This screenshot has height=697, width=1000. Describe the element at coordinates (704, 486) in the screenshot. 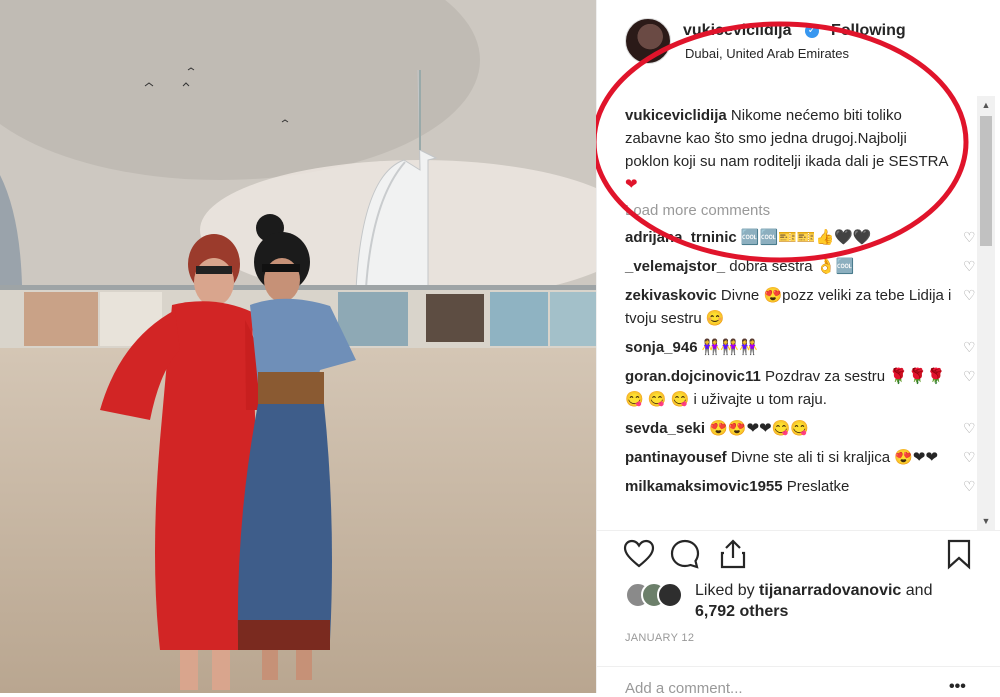

I see `comment-username: milkamaksimovic1955` at that location.